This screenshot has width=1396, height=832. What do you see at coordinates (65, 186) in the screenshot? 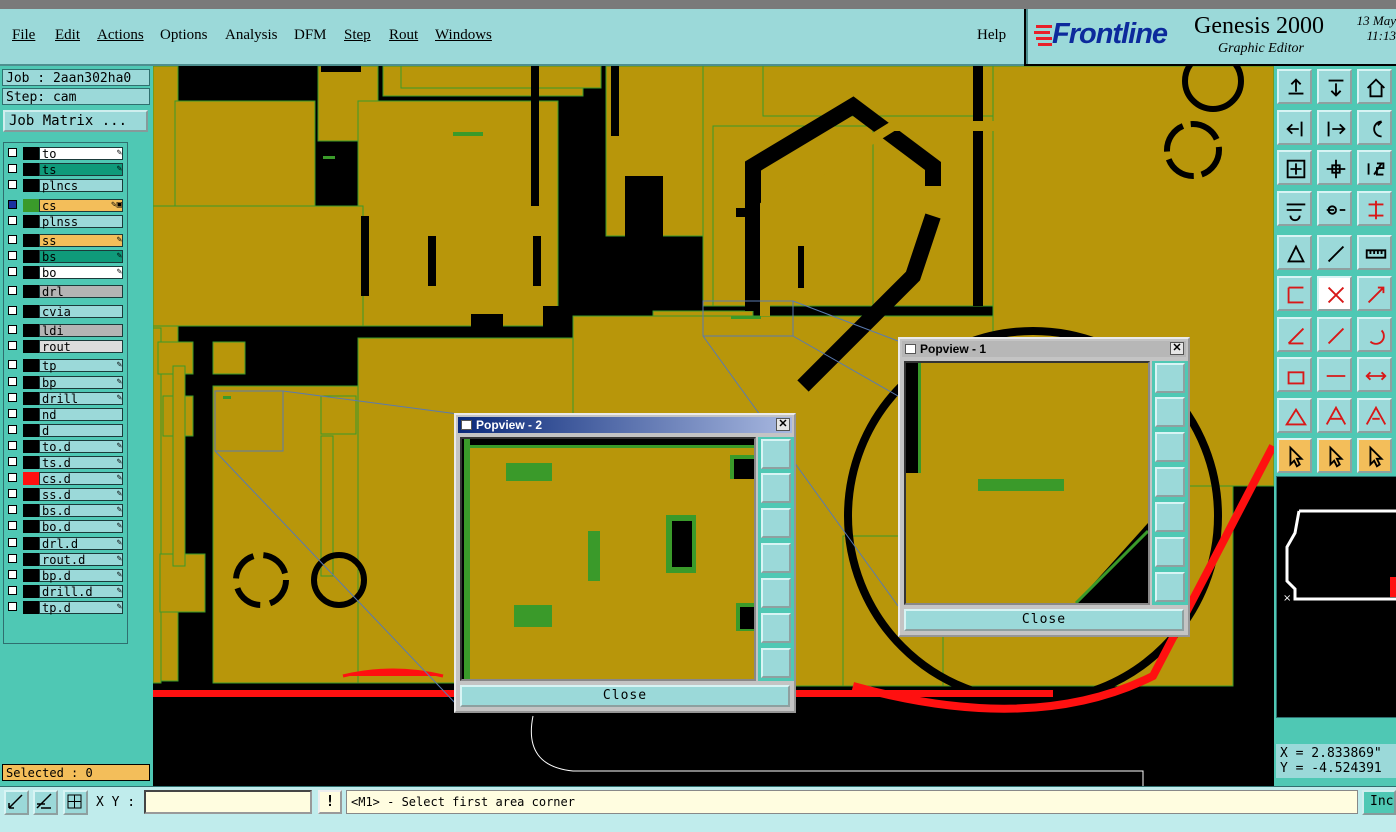
I see `layer-row-plncs: plncs` at bounding box center [65, 186].